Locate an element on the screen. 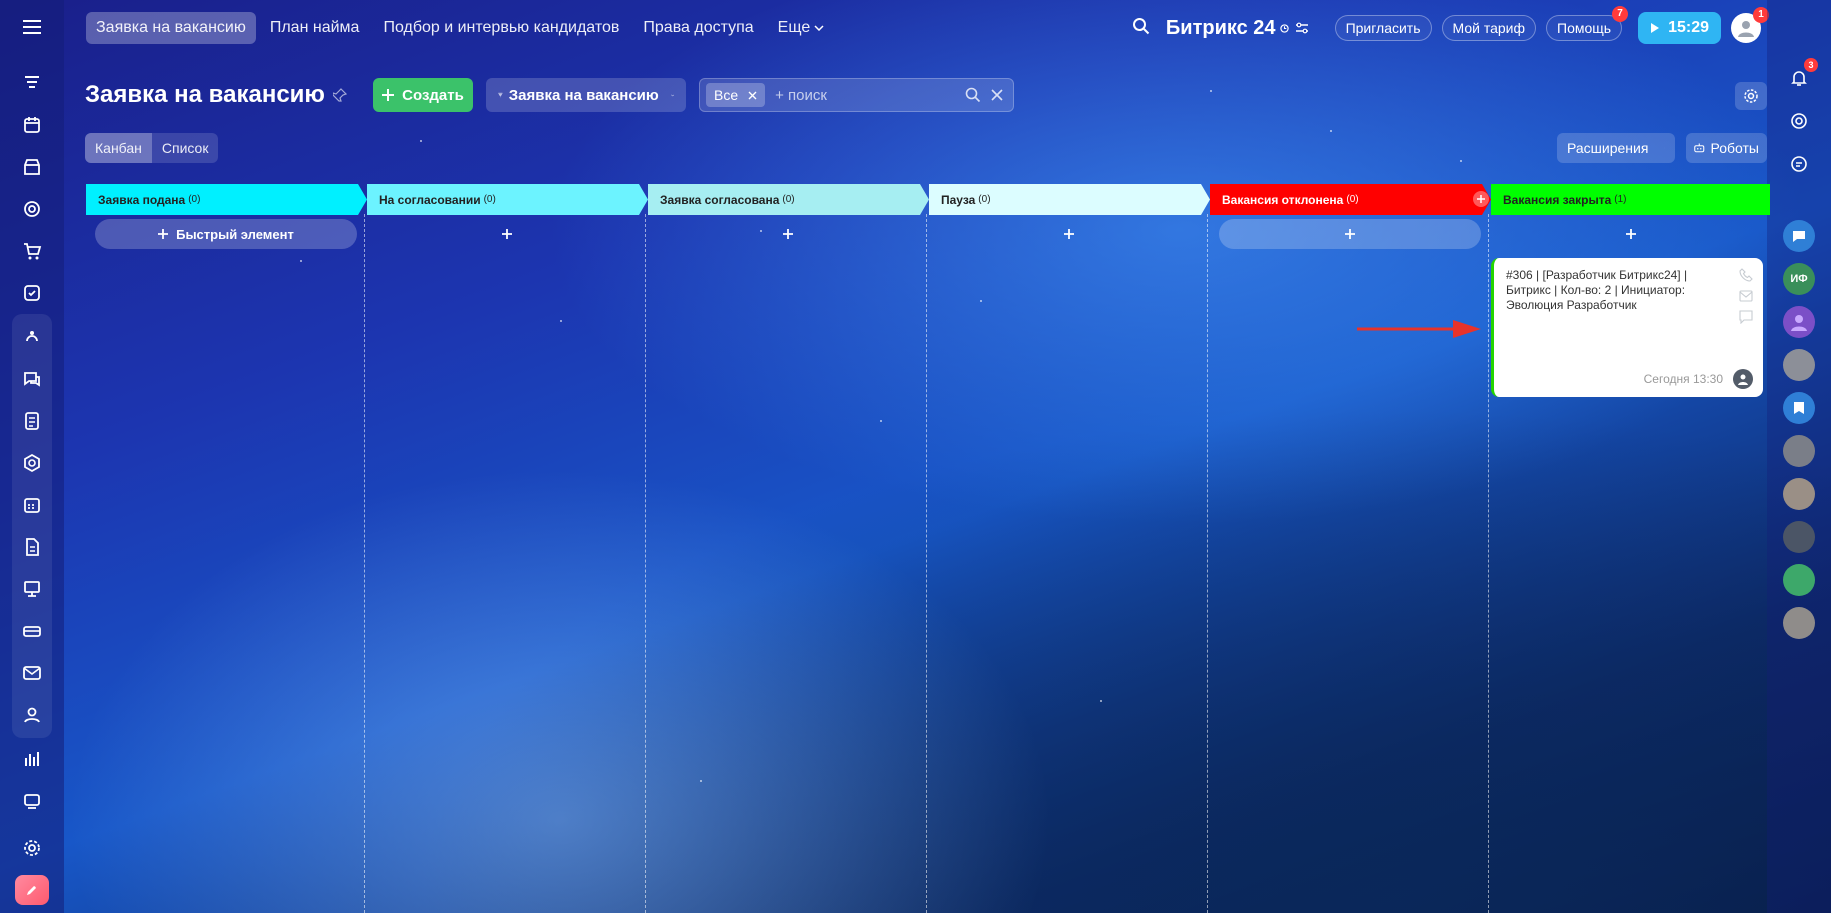 The width and height of the screenshot is (1831, 913). sidebar-chat-icon is located at coordinates (32, 379).